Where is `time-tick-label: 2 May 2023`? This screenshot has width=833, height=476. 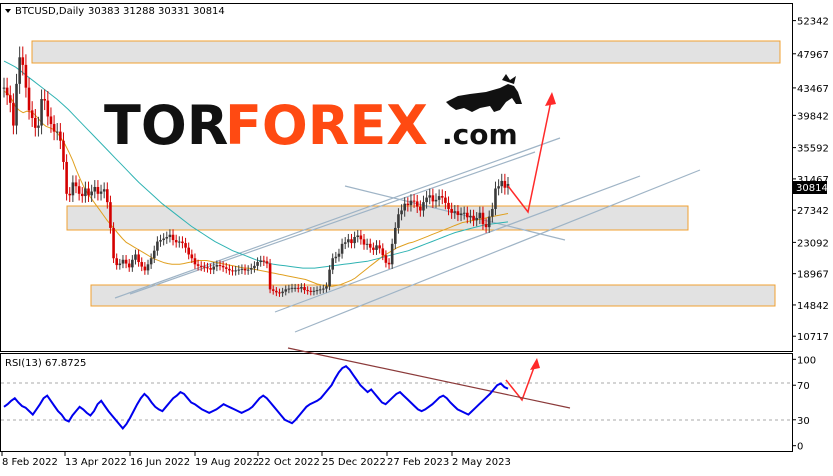
time-tick-label: 2 May 2023 is located at coordinates (481, 462).